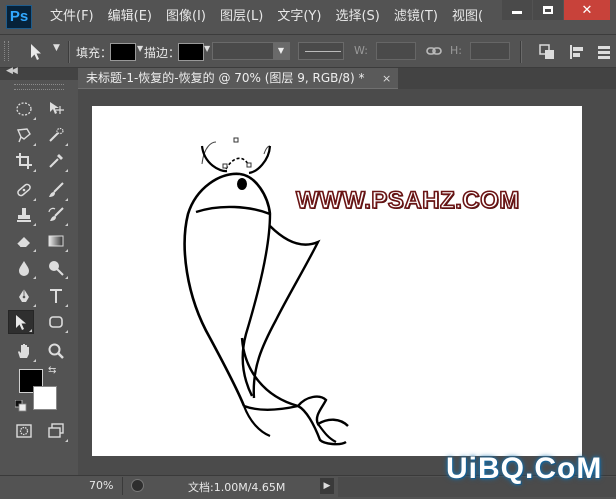 This screenshot has height=499, width=616. I want to click on move-icon, so click(56, 109).